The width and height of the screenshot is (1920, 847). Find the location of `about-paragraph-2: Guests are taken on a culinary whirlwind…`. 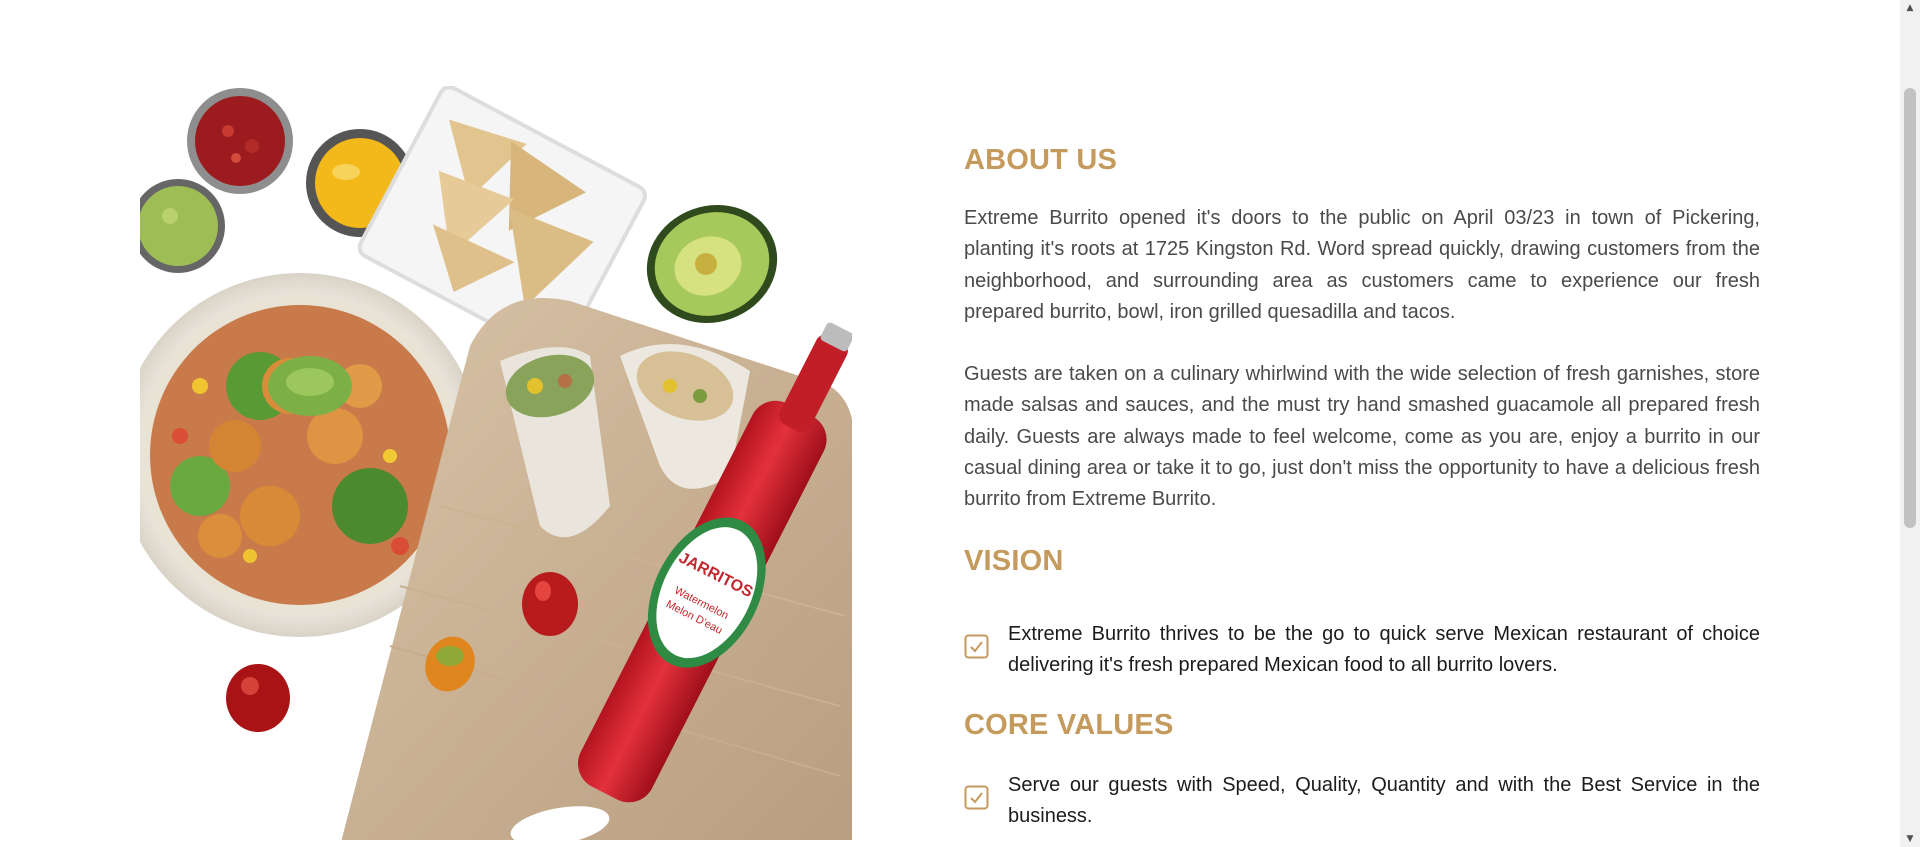

about-paragraph-2: Guests are taken on a culinary whirlwind… is located at coordinates (1362, 437).